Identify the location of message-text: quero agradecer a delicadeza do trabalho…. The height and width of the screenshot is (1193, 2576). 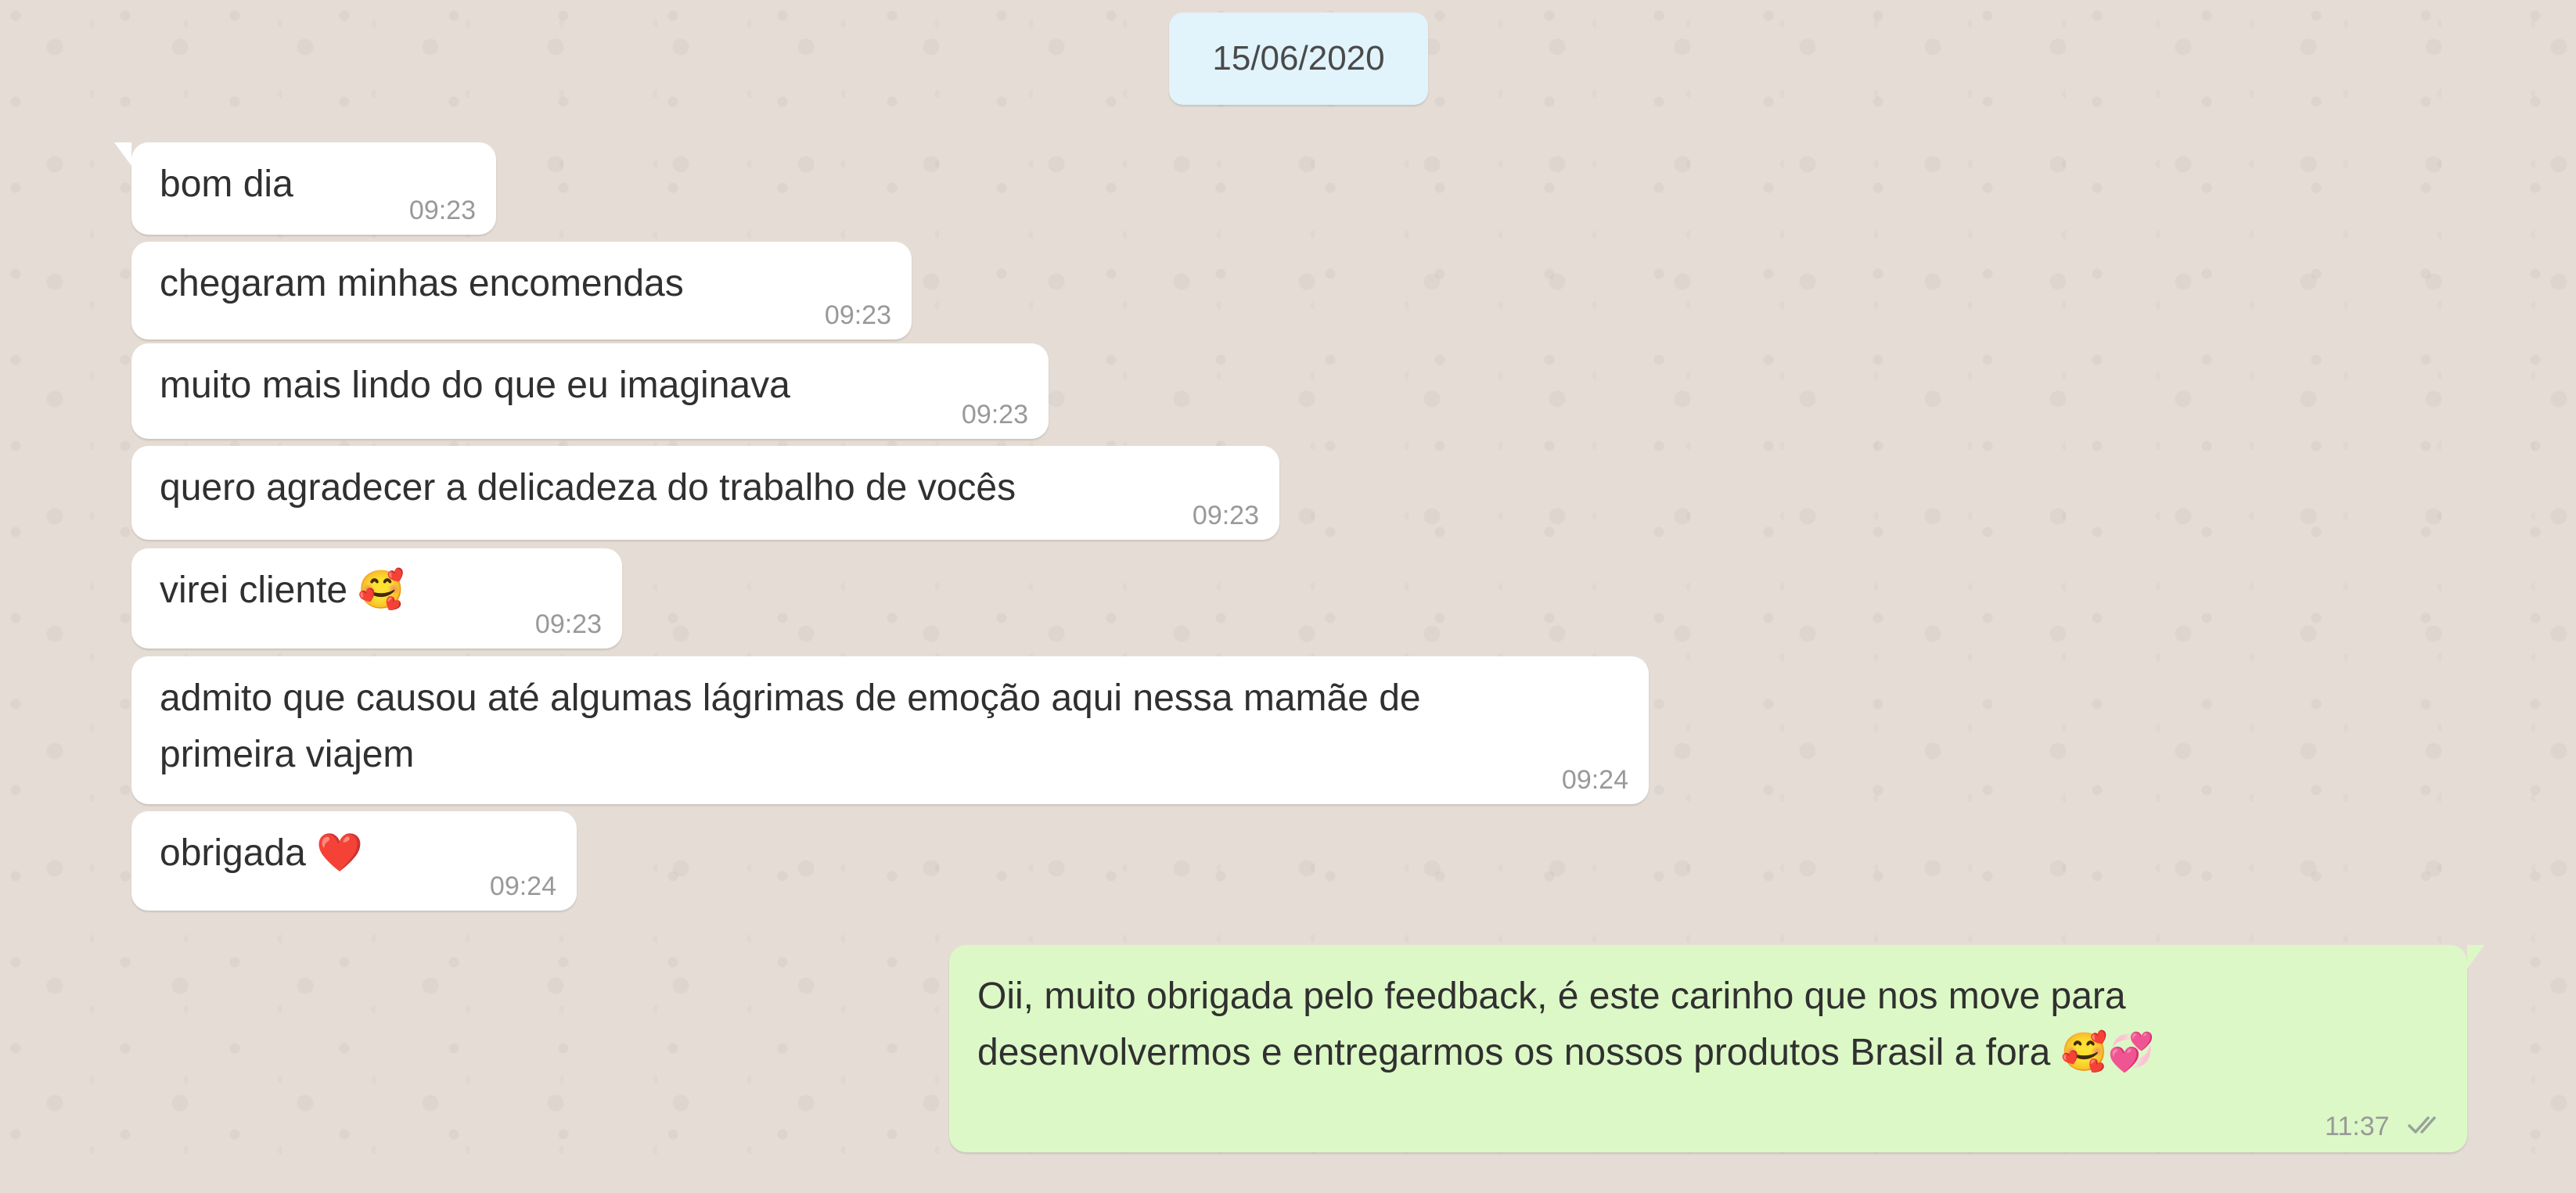
(588, 487).